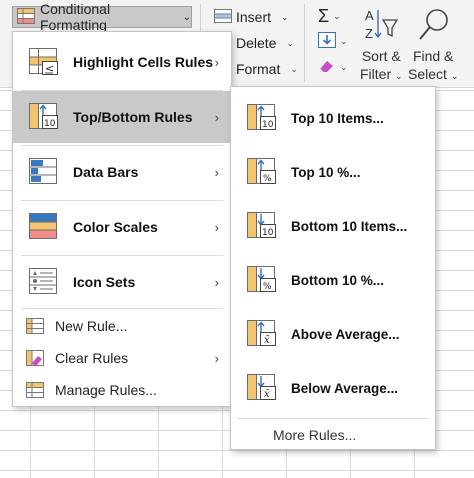  Describe the element at coordinates (133, 117) in the screenshot. I see `menu-item-label: Top/Bottom Rules` at that location.